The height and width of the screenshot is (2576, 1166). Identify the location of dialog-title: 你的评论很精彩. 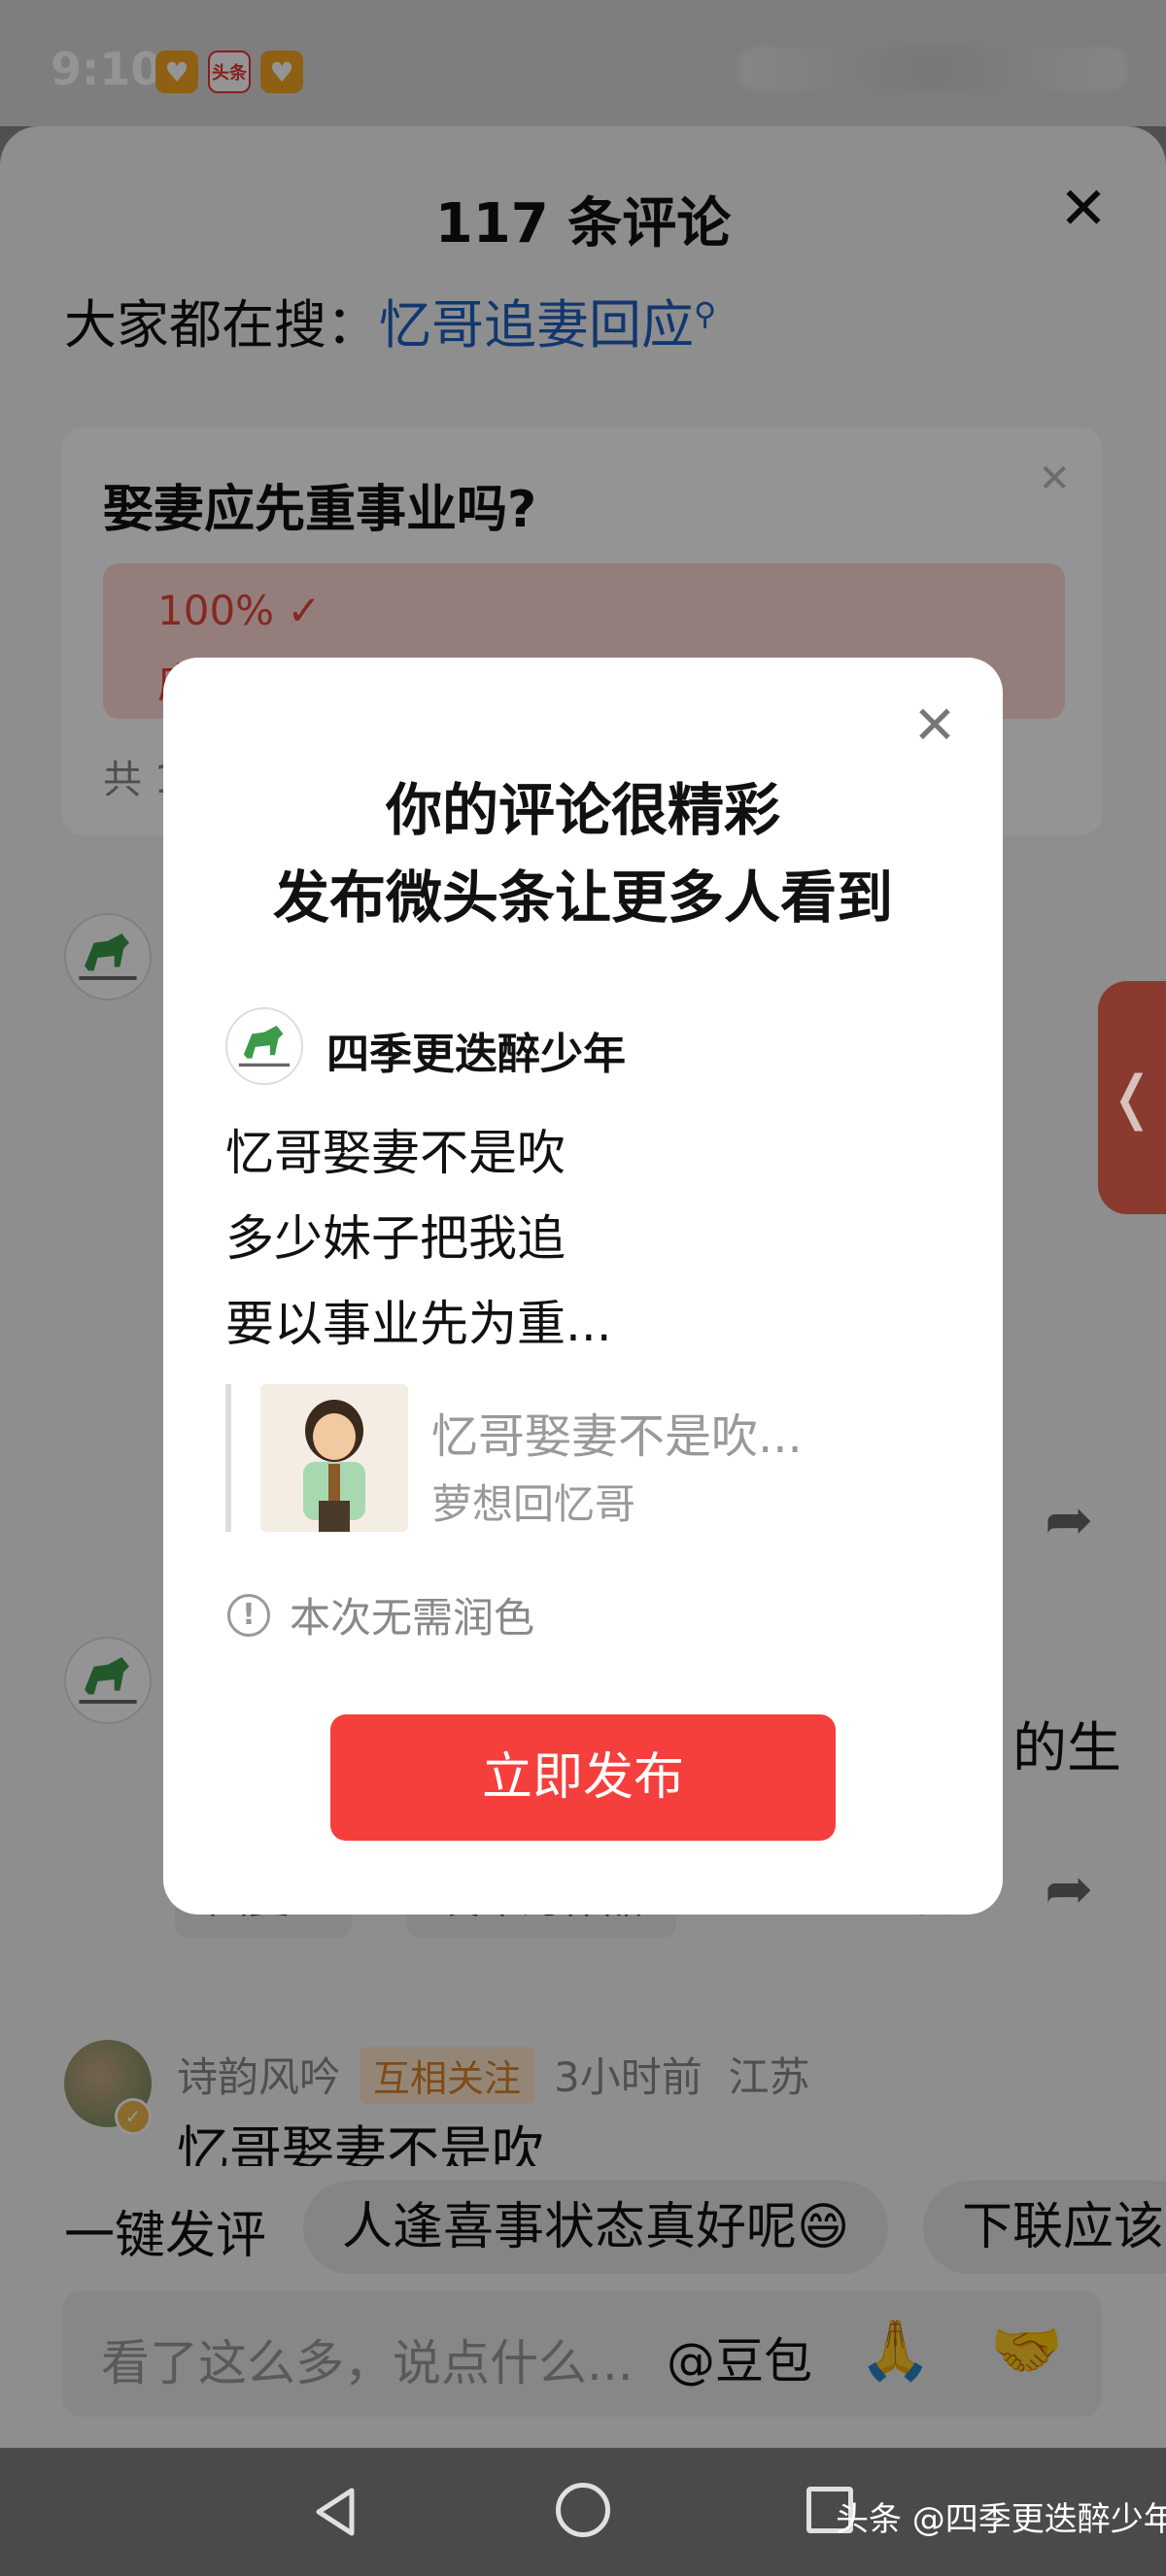
(582, 810).